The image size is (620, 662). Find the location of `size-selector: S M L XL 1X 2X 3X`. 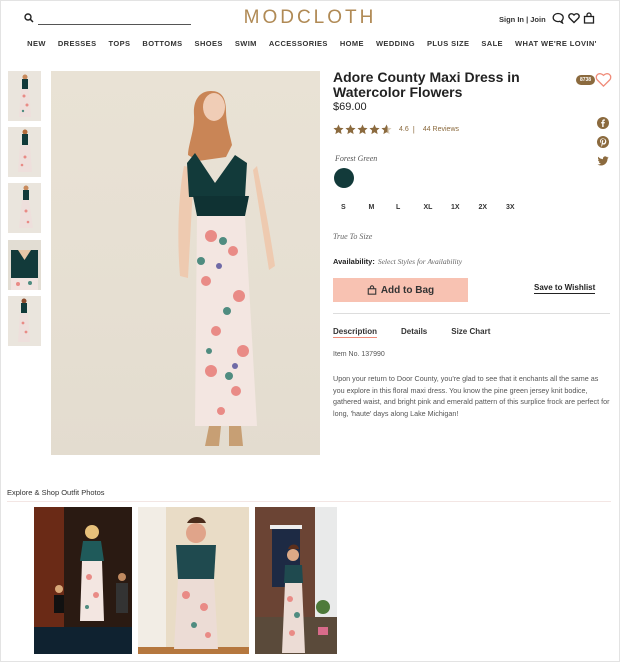

size-selector: S M L XL 1X 2X 3X is located at coordinates (437, 207).